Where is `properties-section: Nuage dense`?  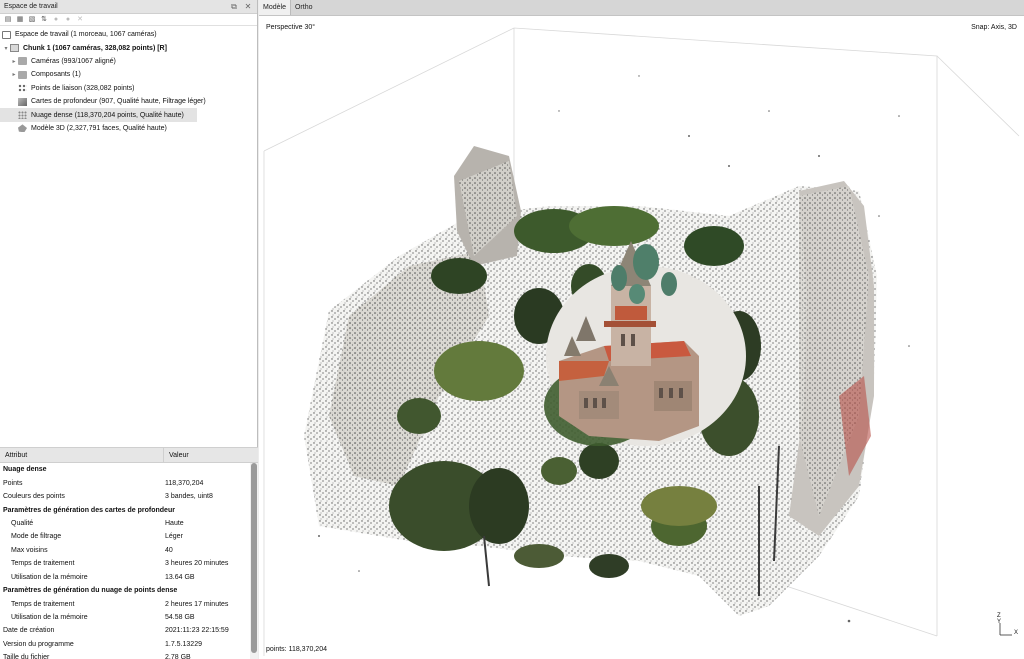
properties-section: Nuage dense is located at coordinates (129, 469).